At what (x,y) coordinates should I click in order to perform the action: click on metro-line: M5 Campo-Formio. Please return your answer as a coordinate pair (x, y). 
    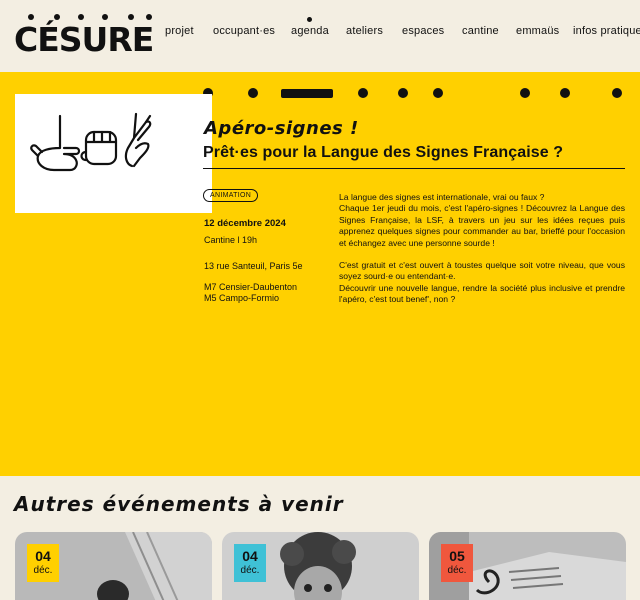
    Looking at the image, I should click on (242, 298).